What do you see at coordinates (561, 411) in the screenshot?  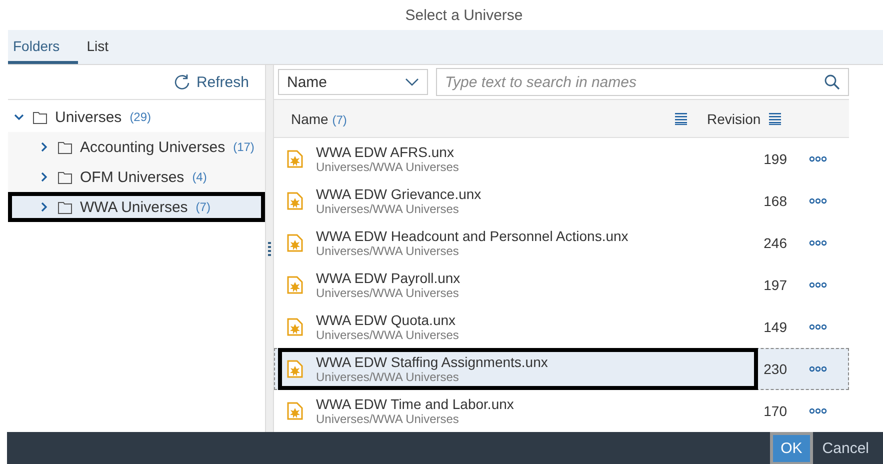 I see `table-row: WWA EDW Time and Labor.unx Universes/WWA Universes 170` at bounding box center [561, 411].